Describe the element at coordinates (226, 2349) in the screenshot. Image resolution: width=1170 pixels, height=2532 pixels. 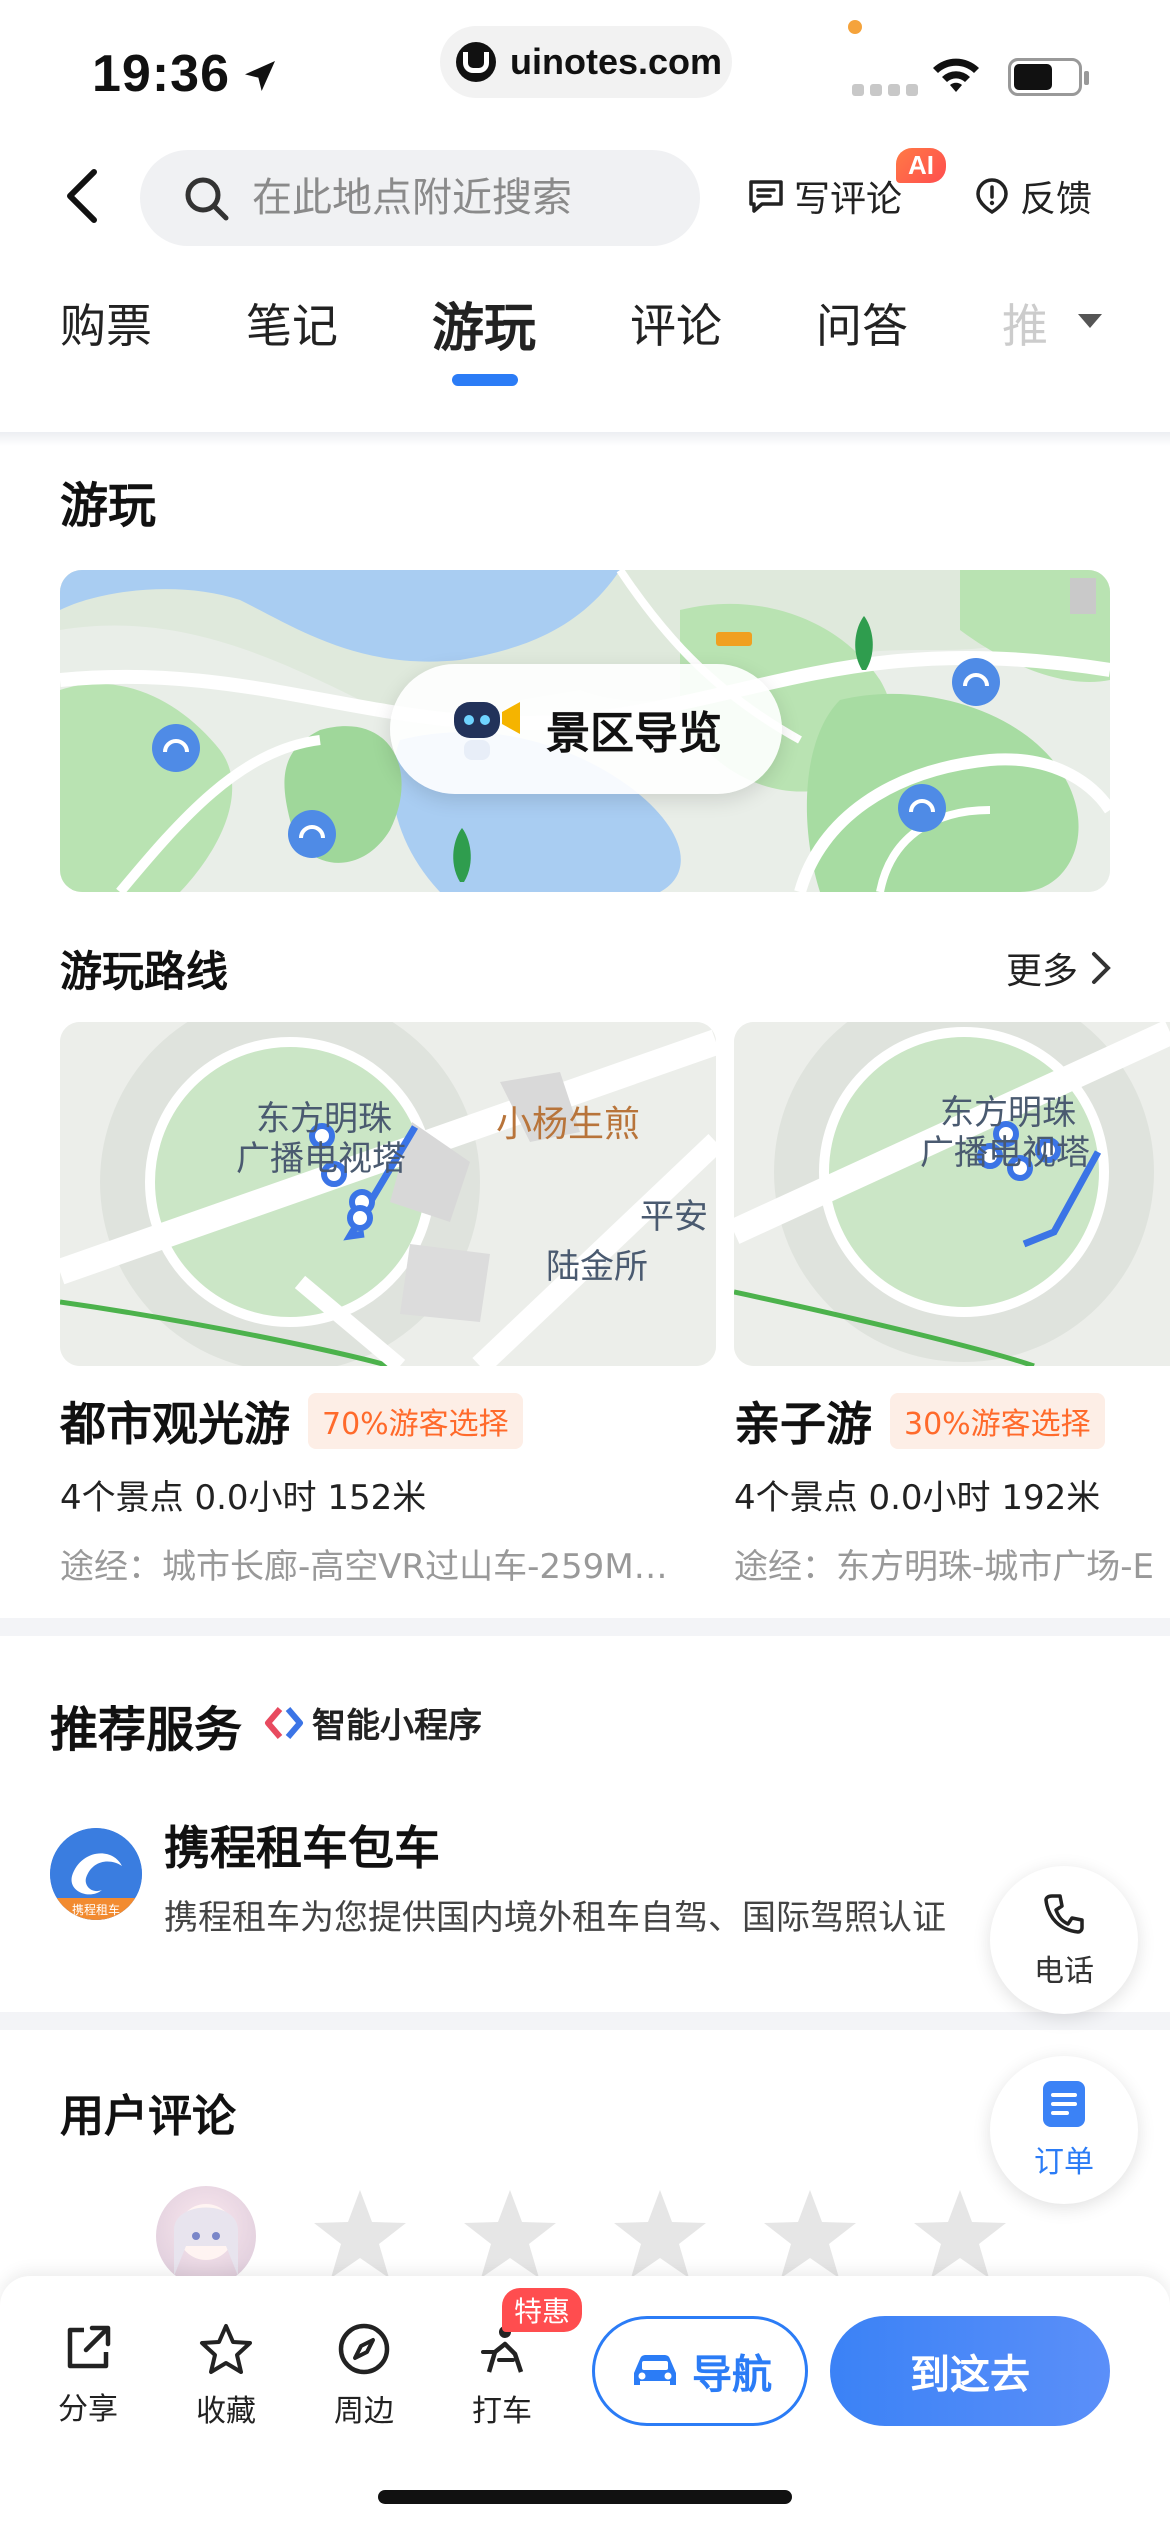
I see `star-outline-icon` at that location.